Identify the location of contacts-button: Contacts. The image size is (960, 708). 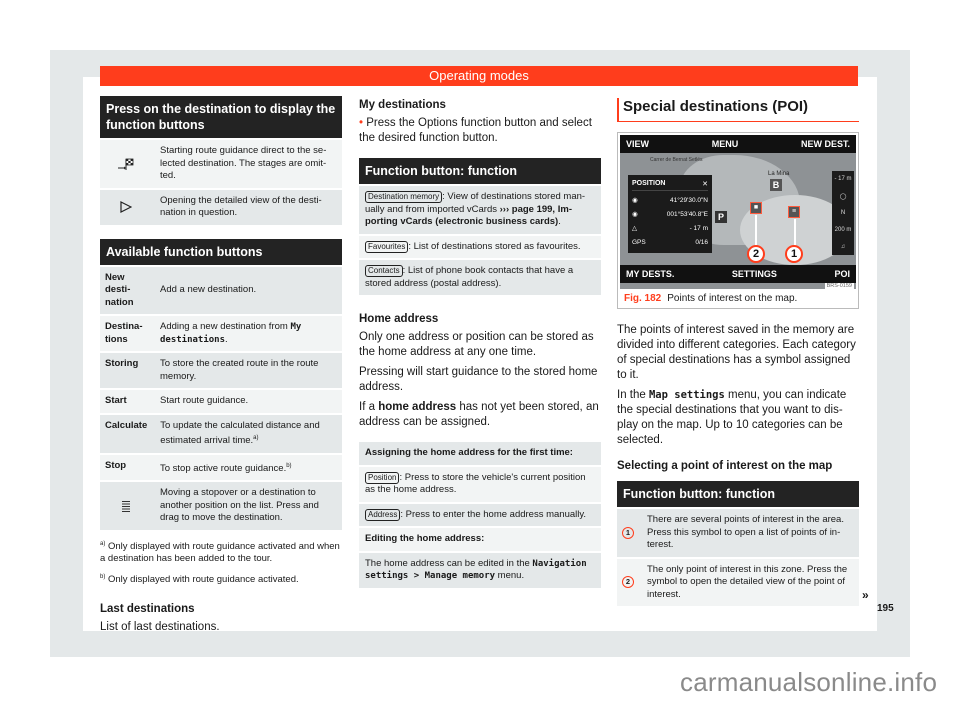
(384, 271).